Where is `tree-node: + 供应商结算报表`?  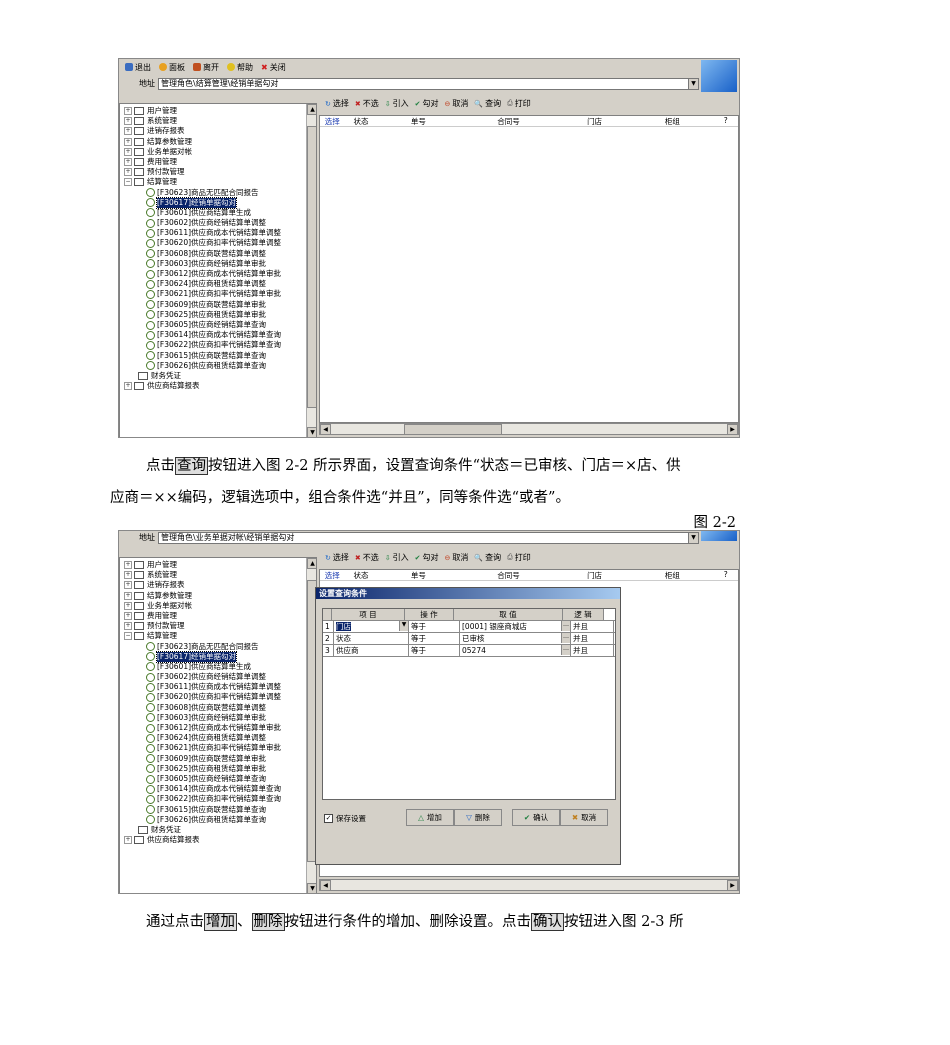 tree-node: + 供应商结算报表 is located at coordinates (202, 386).